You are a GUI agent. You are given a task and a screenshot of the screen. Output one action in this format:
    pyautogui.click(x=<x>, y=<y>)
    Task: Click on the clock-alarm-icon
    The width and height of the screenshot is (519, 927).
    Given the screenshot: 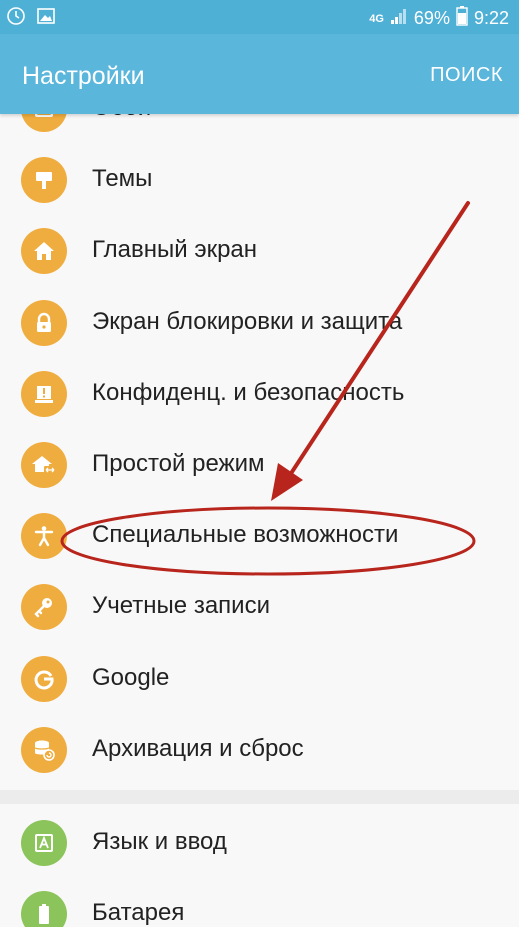 What is the action you would take?
    pyautogui.click(x=16, y=18)
    